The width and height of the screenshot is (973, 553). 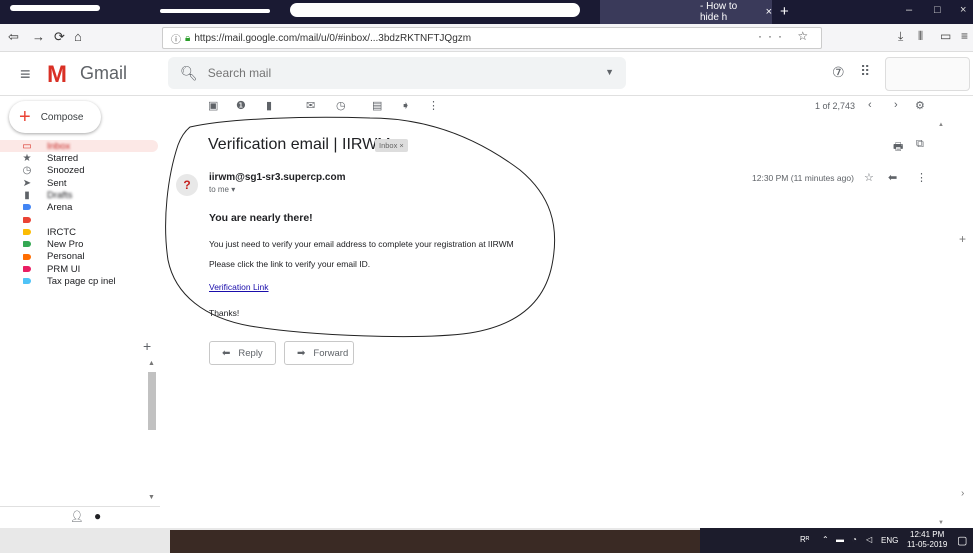 What do you see at coordinates (825, 539) in the screenshot?
I see `tray-chevron-icon: ⌃` at bounding box center [825, 539].